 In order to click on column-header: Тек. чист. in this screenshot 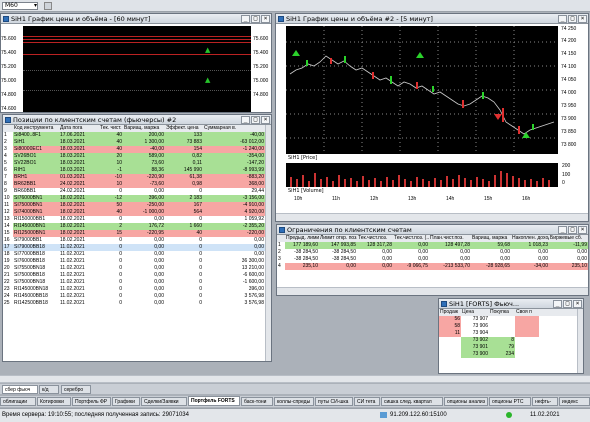, I will do `click(111, 128)`.